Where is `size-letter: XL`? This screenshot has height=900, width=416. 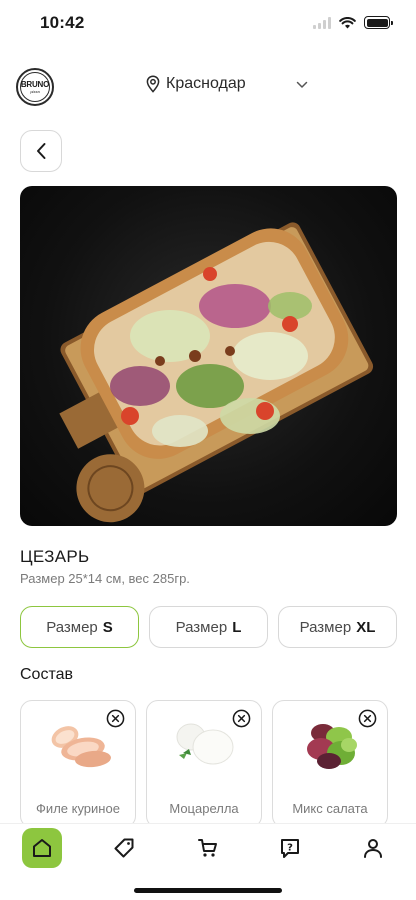
size-letter: XL is located at coordinates (366, 627).